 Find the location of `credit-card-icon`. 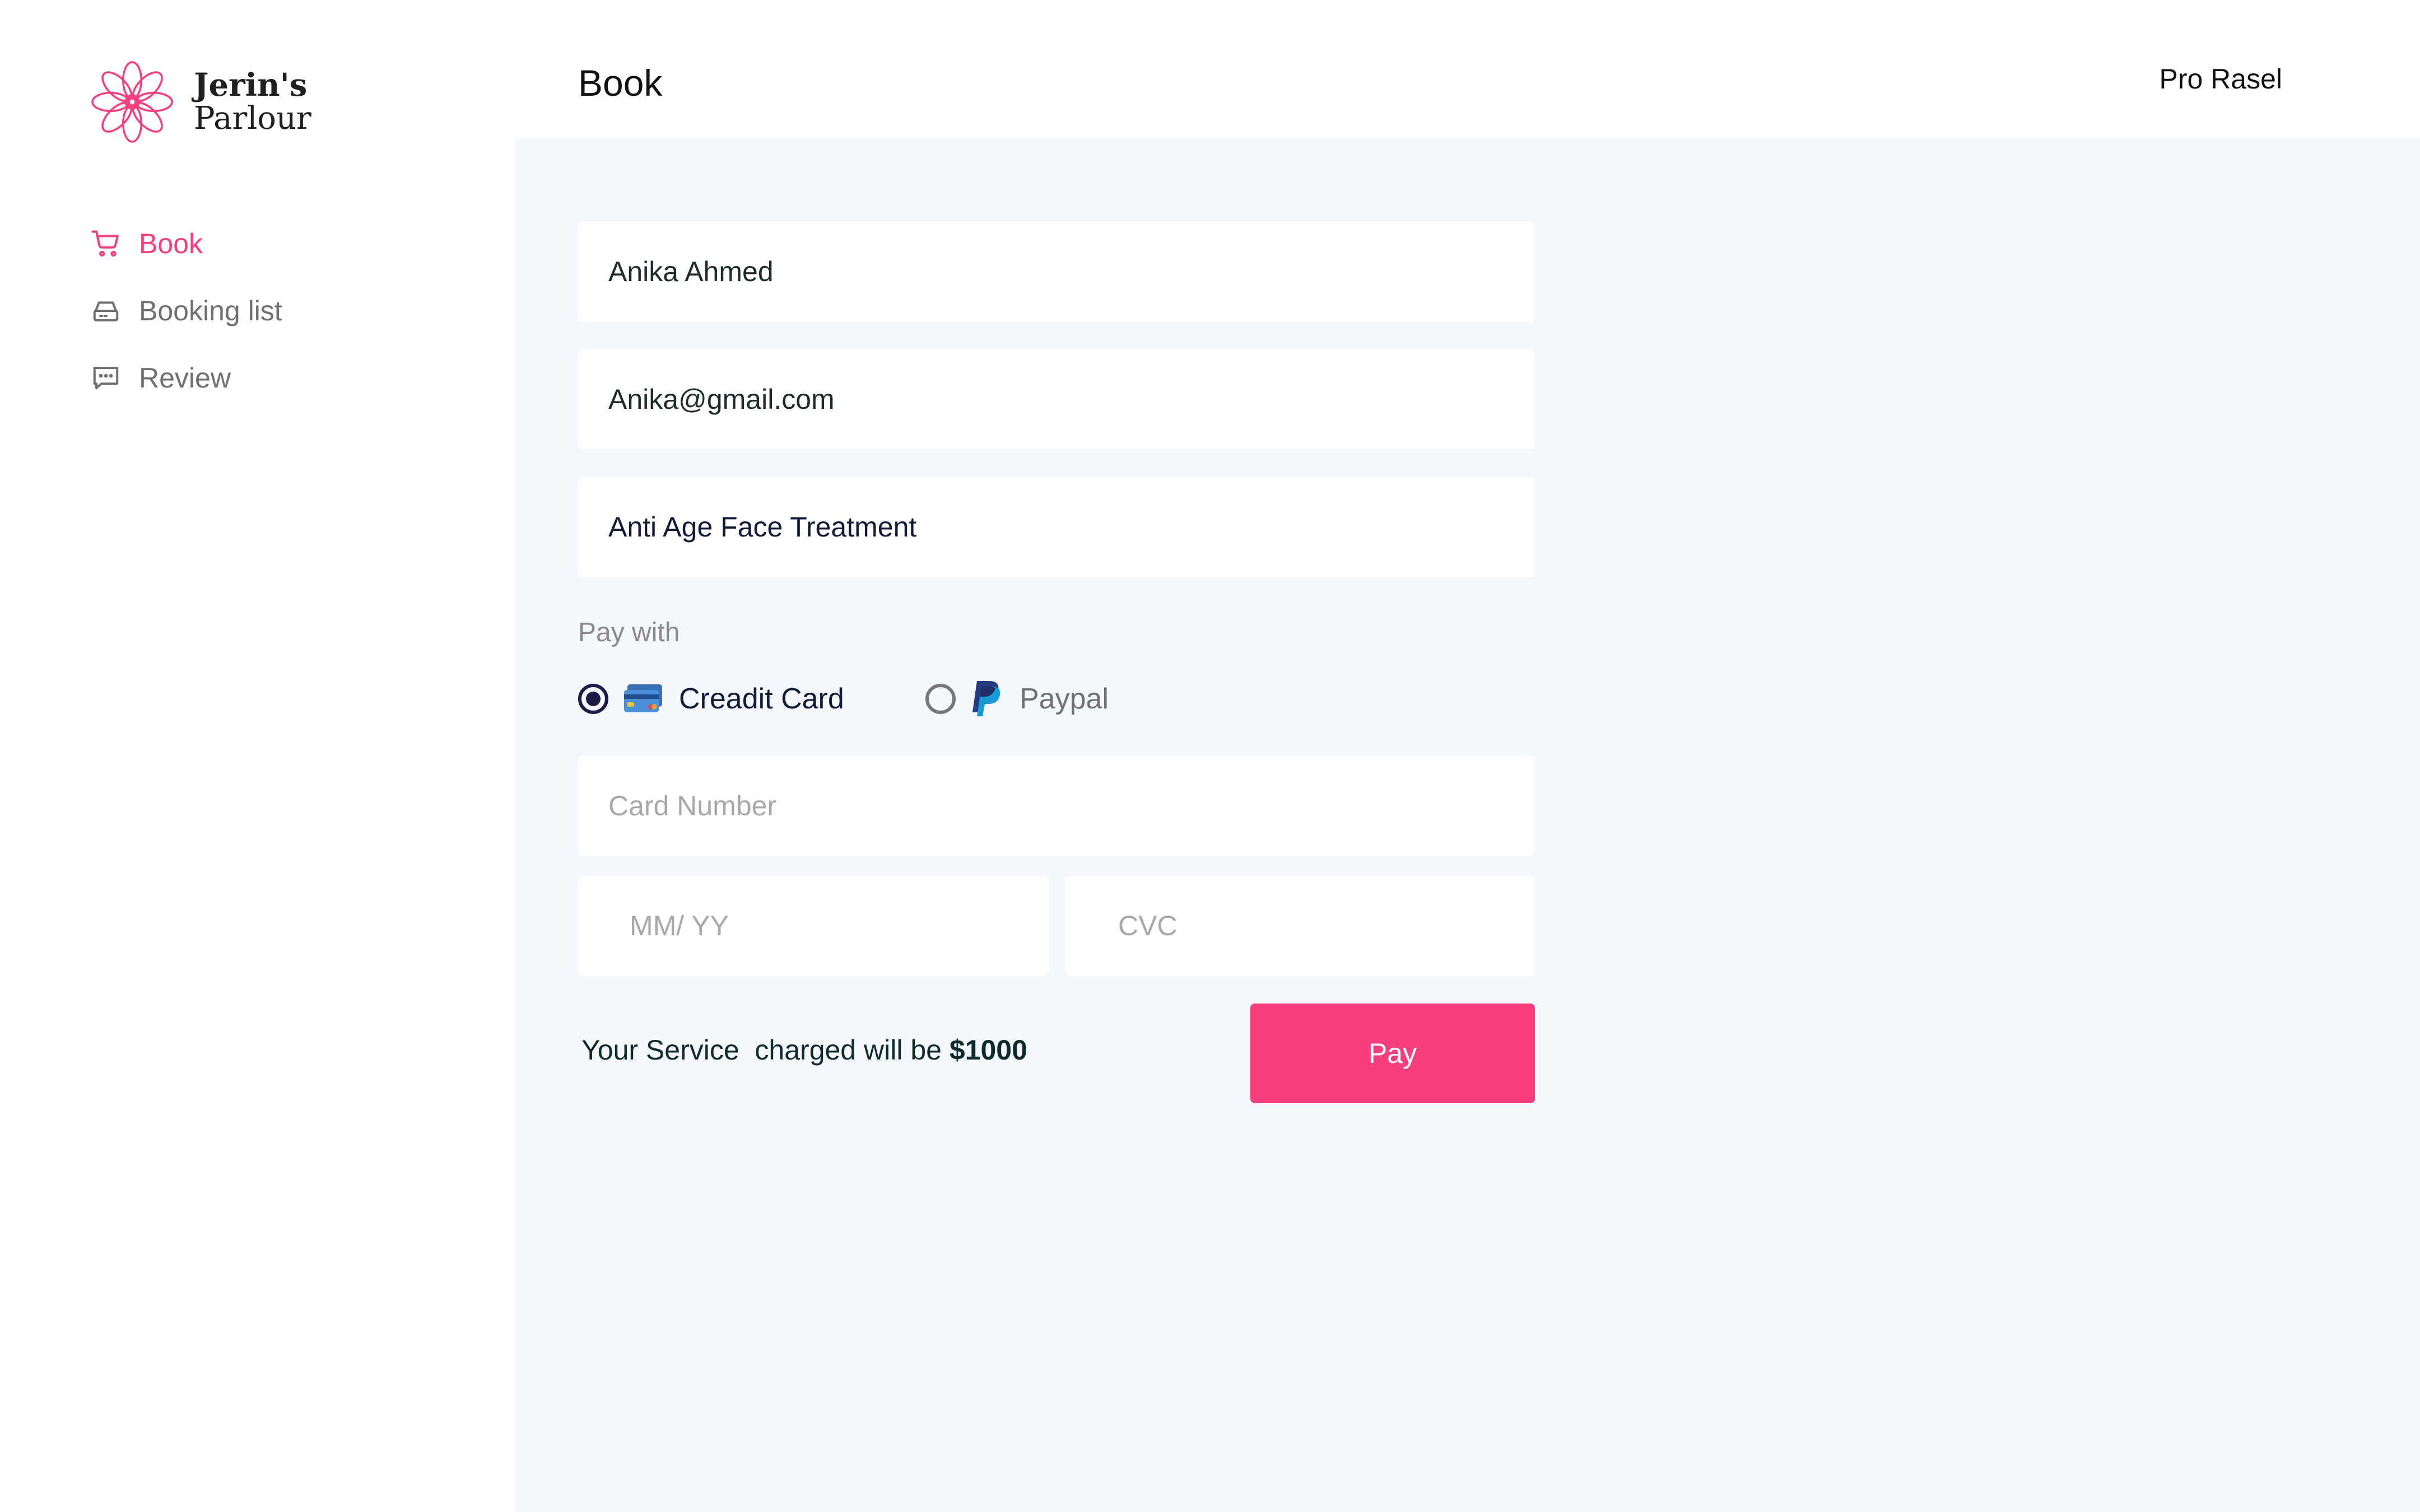

credit-card-icon is located at coordinates (643, 699).